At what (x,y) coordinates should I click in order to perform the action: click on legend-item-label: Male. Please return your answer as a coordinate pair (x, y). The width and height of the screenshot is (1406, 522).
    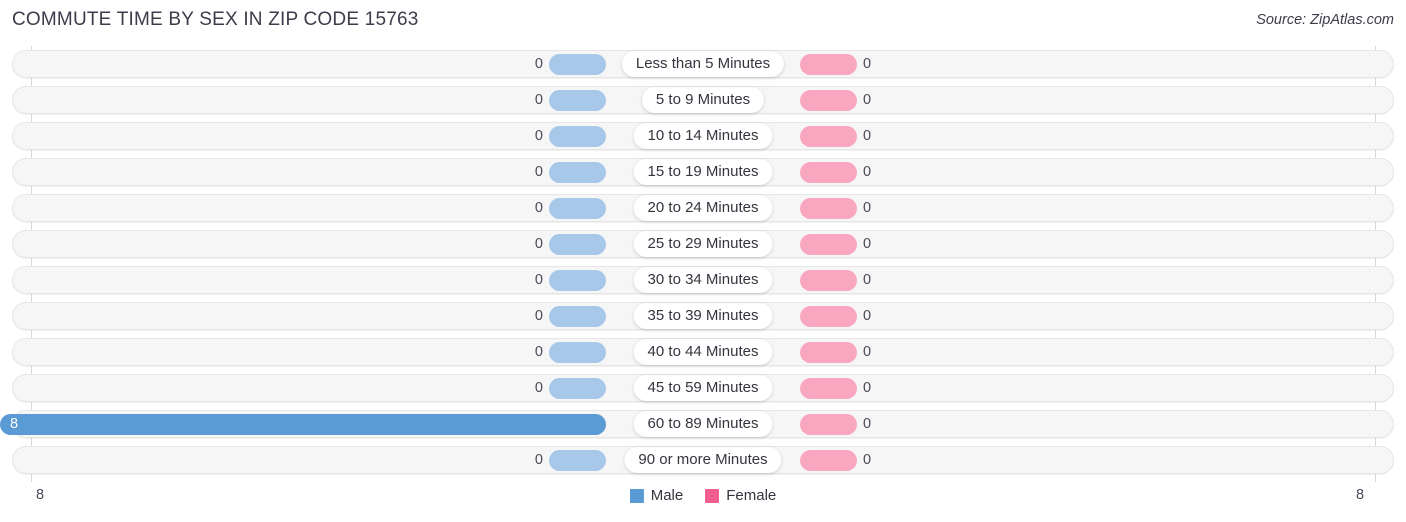
    Looking at the image, I should click on (667, 495).